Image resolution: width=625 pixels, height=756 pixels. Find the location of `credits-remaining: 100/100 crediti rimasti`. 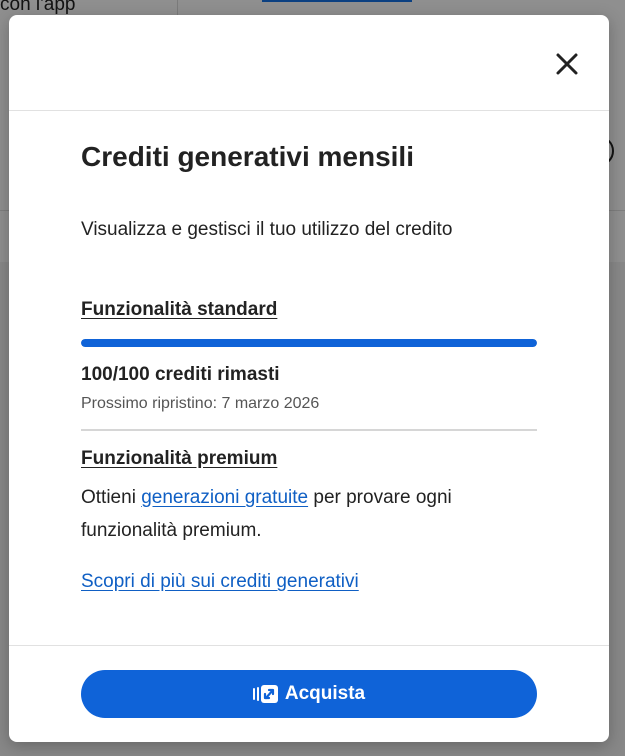

credits-remaining: 100/100 crediti rimasti is located at coordinates (180, 374).